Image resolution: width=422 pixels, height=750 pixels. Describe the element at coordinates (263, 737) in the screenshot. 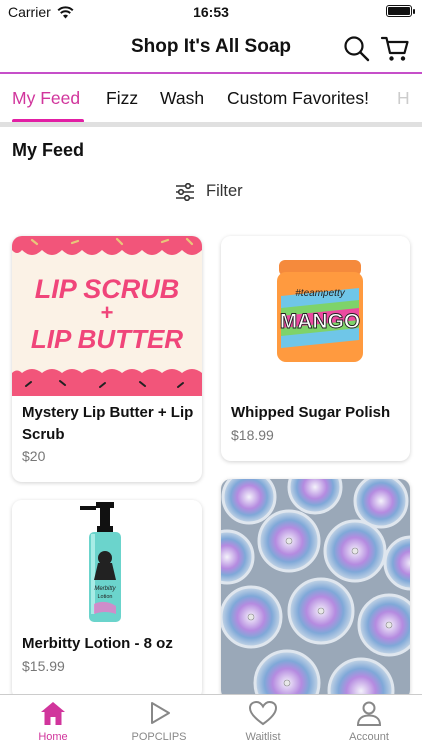

I see `nav-waitlist-label: Waitlist` at that location.